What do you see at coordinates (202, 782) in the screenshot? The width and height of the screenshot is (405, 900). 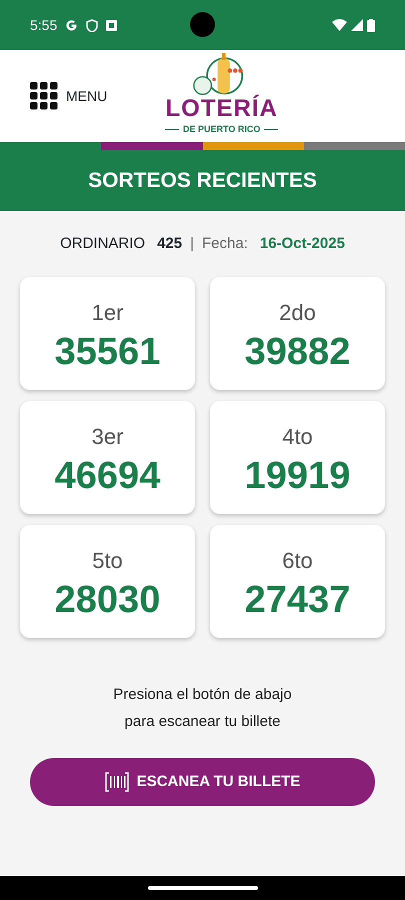 I see `scan-ticket-button: ESCANEA TU BILLETE` at bounding box center [202, 782].